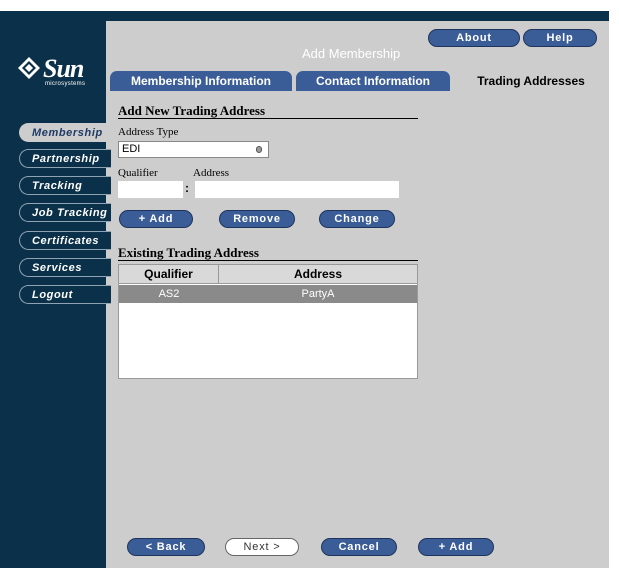 The height and width of the screenshot is (571, 619). What do you see at coordinates (257, 219) in the screenshot?
I see `remove-address-button: Remove` at bounding box center [257, 219].